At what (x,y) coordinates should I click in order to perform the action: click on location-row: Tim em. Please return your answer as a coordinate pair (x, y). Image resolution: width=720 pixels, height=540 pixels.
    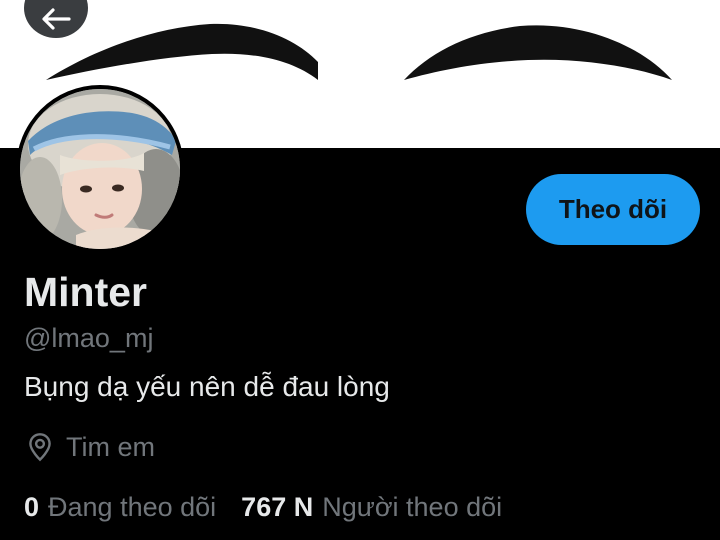
    Looking at the image, I should click on (89, 447).